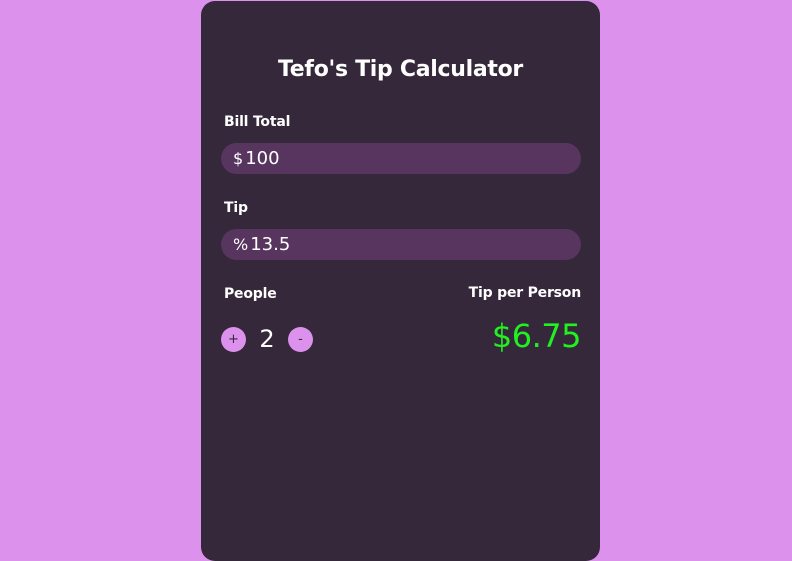 Image resolution: width=792 pixels, height=561 pixels. I want to click on bill-total-field: $, so click(401, 158).